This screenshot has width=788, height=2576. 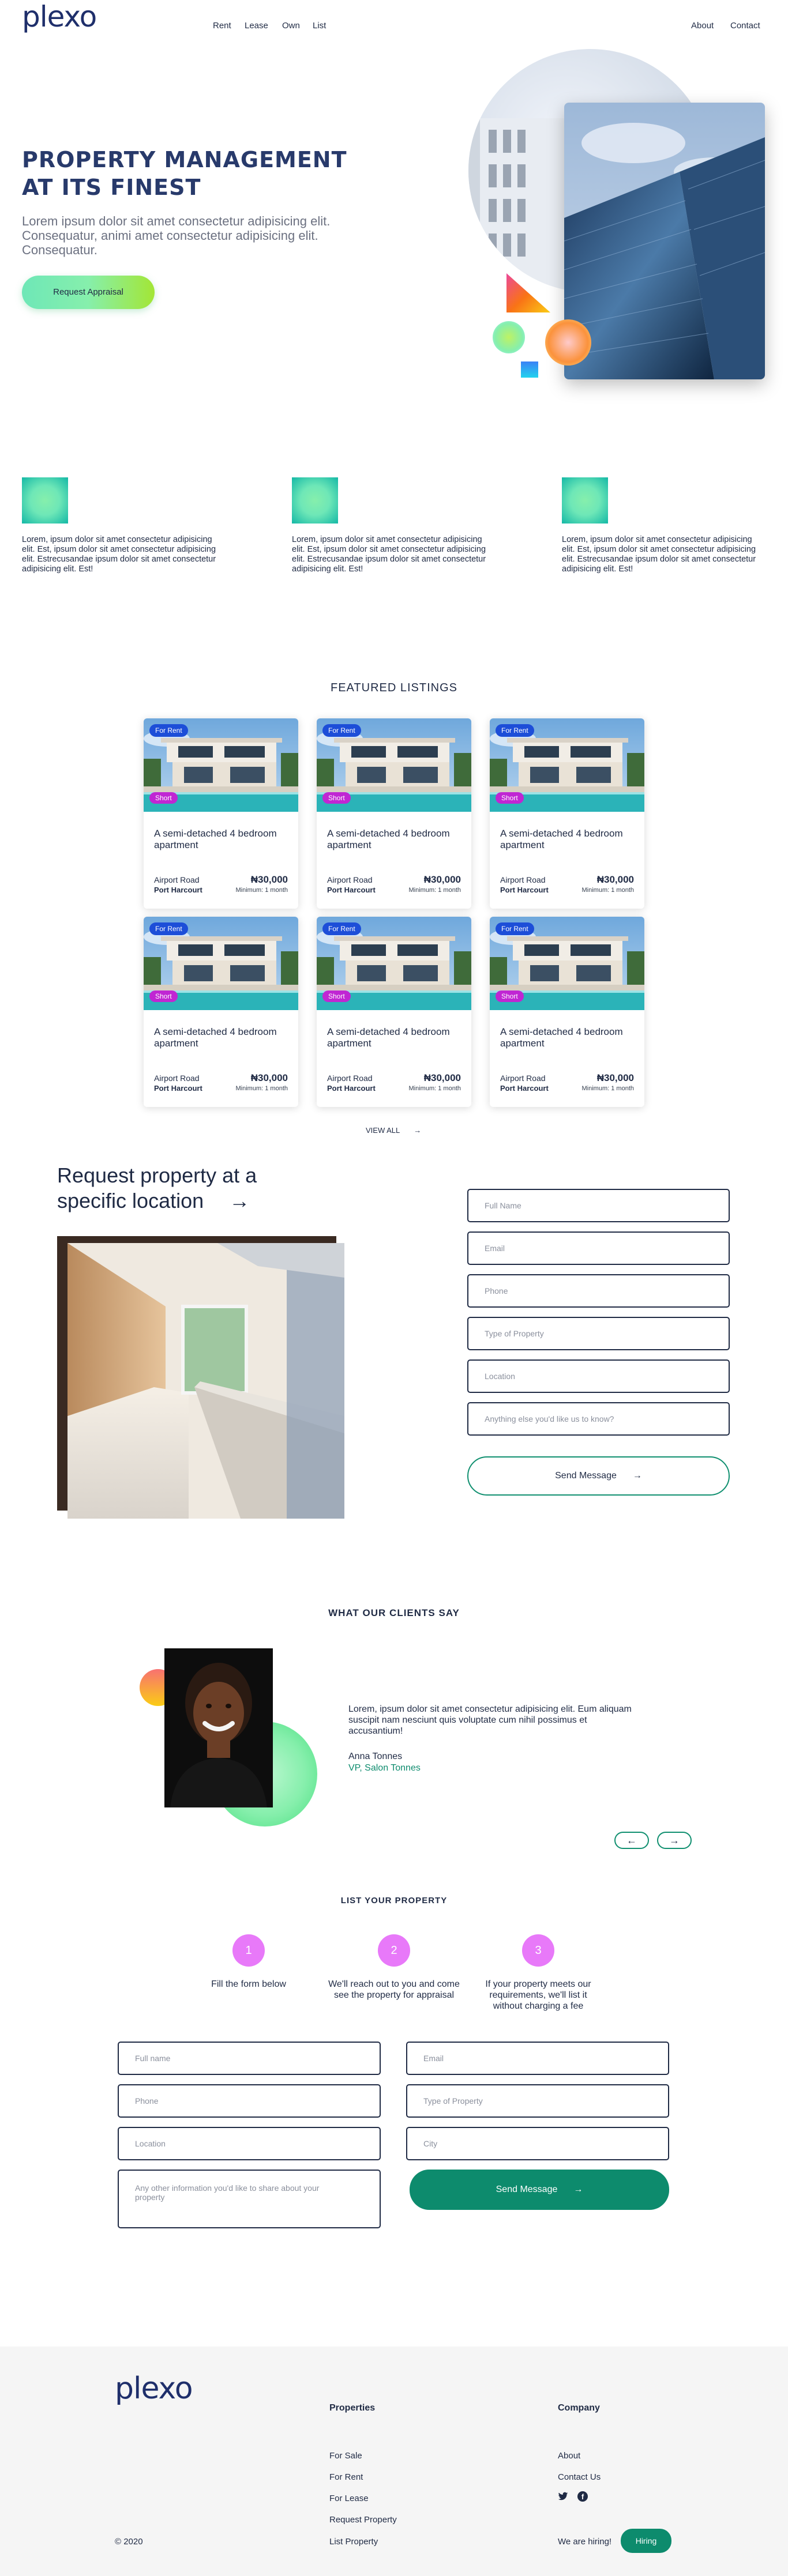 I want to click on nav-own: Own, so click(x=291, y=26).